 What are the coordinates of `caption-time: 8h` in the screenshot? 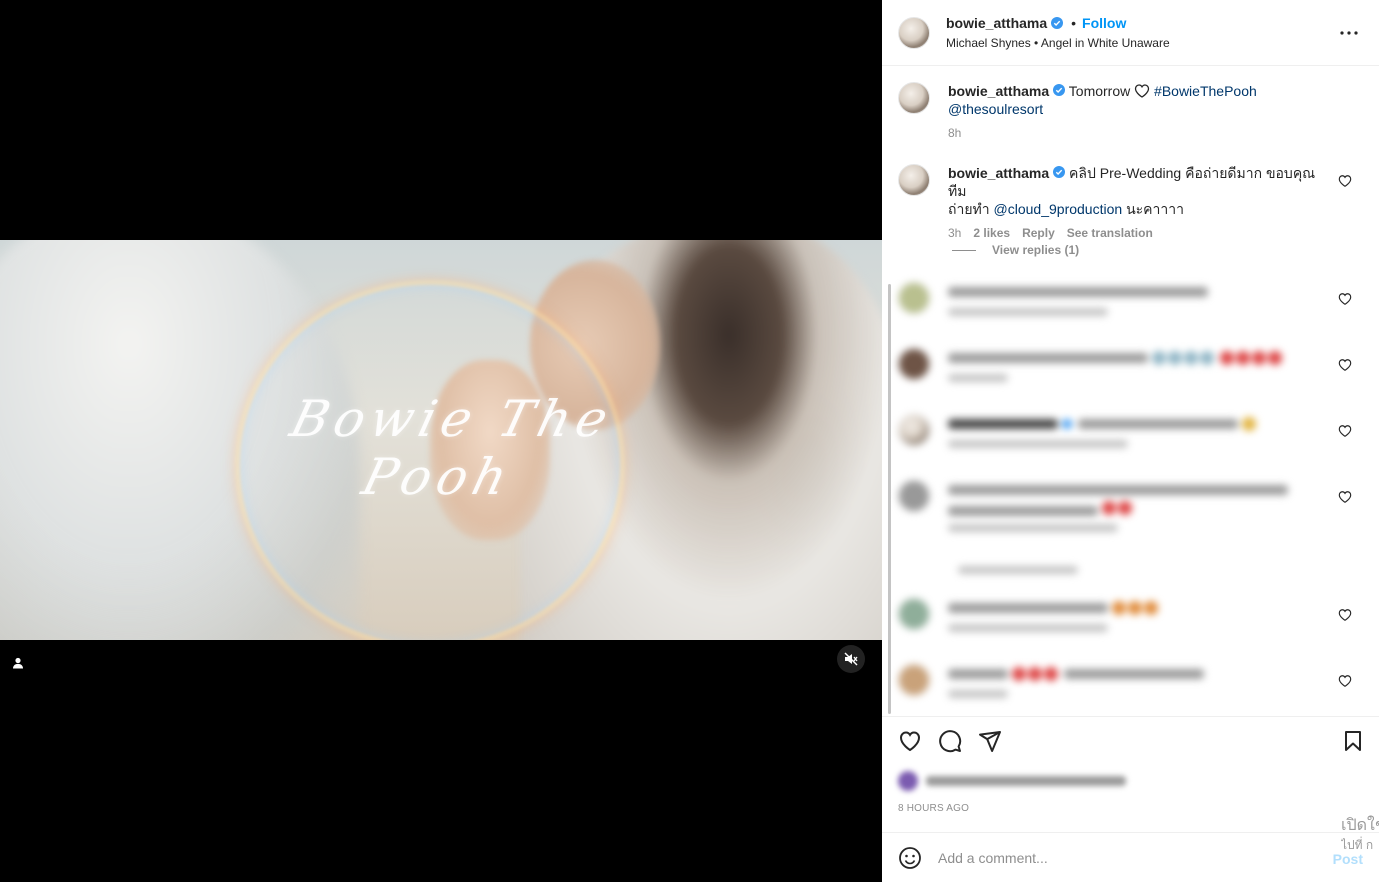 It's located at (954, 133).